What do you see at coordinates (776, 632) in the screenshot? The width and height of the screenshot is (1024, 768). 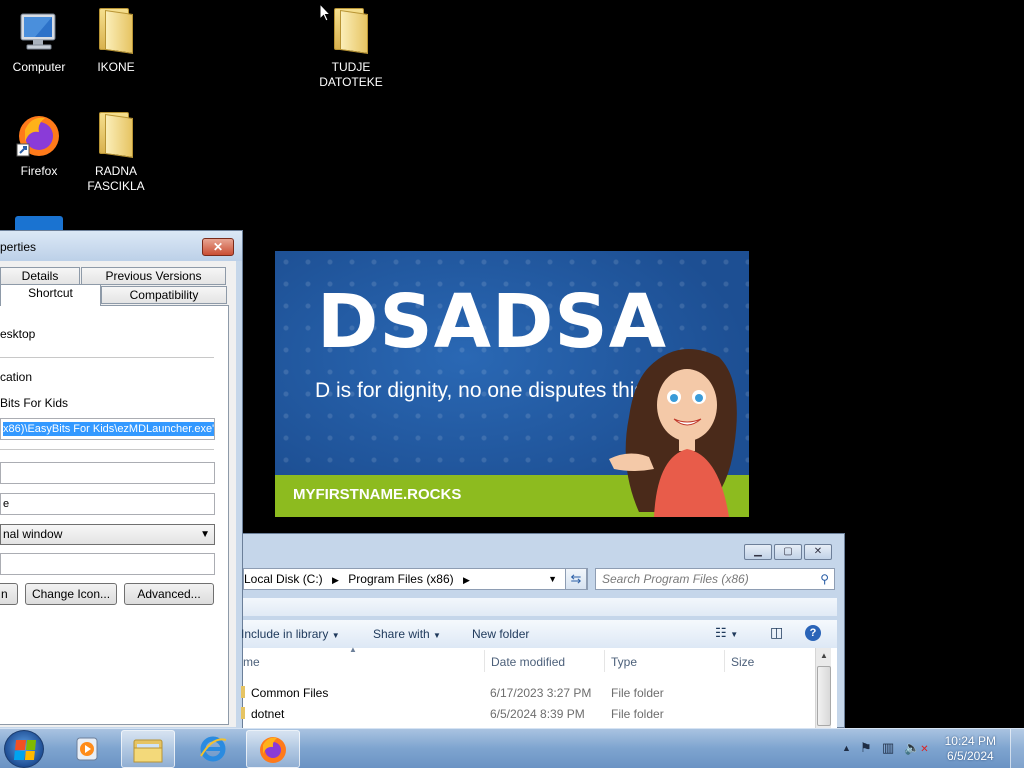 I see `preview-pane-icon: ◫` at bounding box center [776, 632].